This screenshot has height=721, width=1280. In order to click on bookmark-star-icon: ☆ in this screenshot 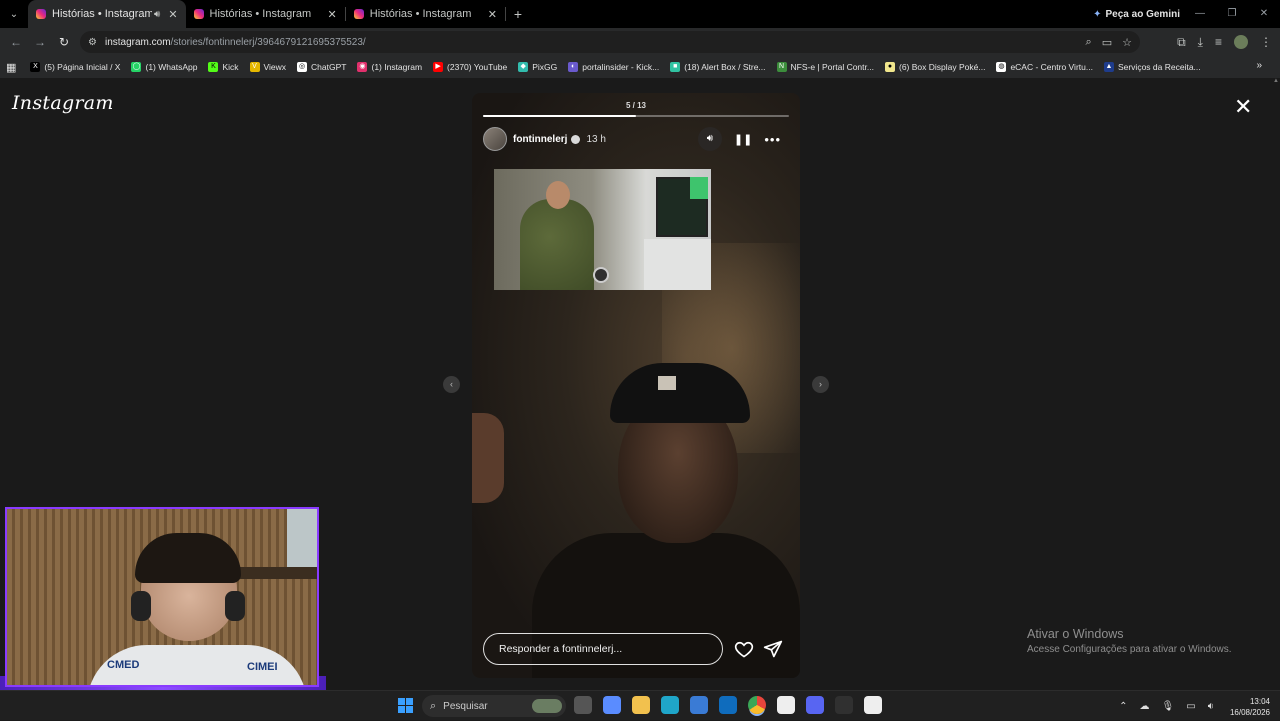, I will do `click(1127, 42)`.